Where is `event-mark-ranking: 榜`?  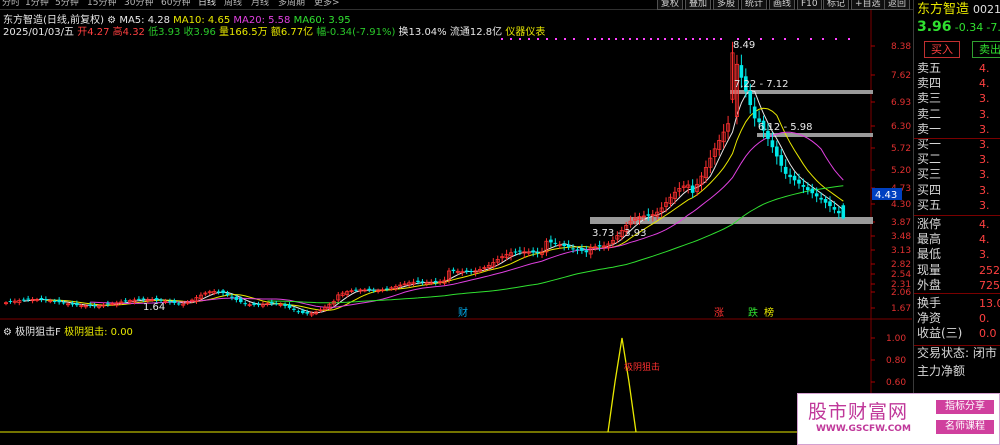
event-mark-ranking: 榜 is located at coordinates (769, 312).